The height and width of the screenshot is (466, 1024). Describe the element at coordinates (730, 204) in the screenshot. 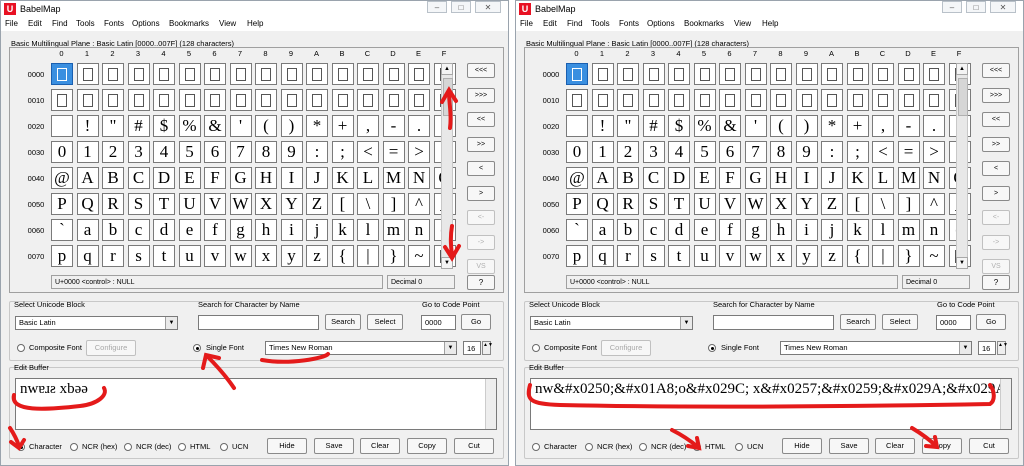

I see `char-cell: V` at that location.